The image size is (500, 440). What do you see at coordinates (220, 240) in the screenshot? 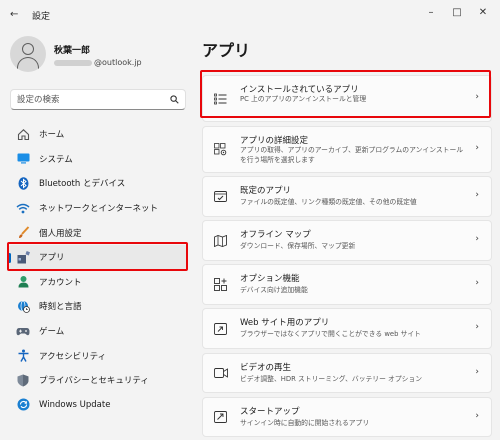
I see `offline-maps-icon` at bounding box center [220, 240].